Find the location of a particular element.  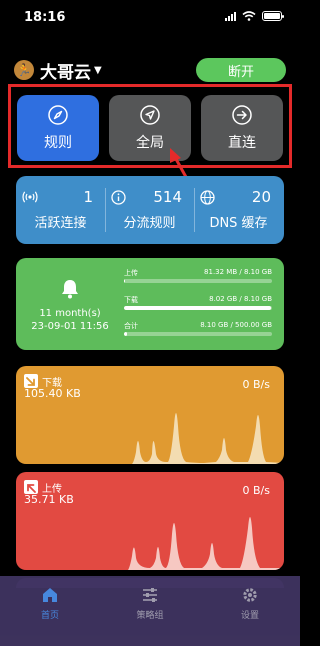

header: 🏃 大哥云 ▼ 断开 is located at coordinates (150, 70).